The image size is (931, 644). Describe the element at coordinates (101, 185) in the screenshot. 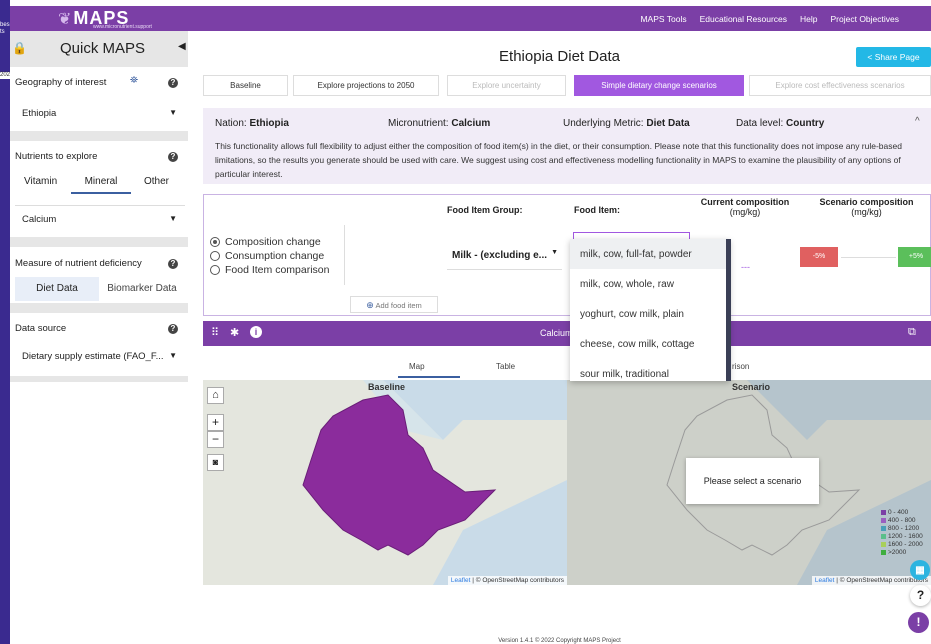

I see `tab-mineral: Mineral` at that location.